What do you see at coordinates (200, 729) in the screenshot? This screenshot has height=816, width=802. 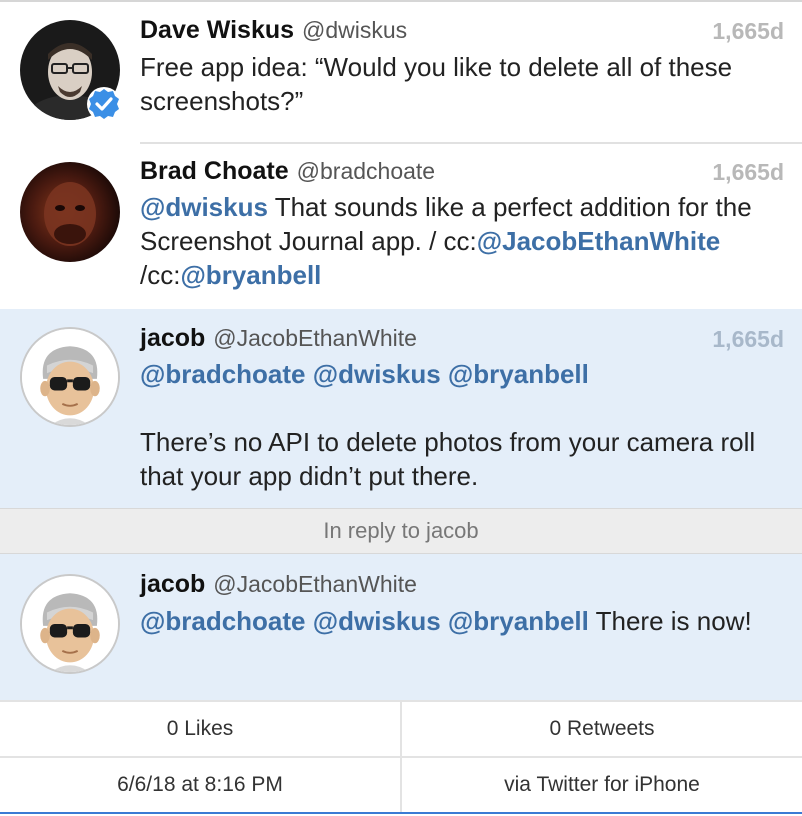 I see `likes-count: 0 Likes` at bounding box center [200, 729].